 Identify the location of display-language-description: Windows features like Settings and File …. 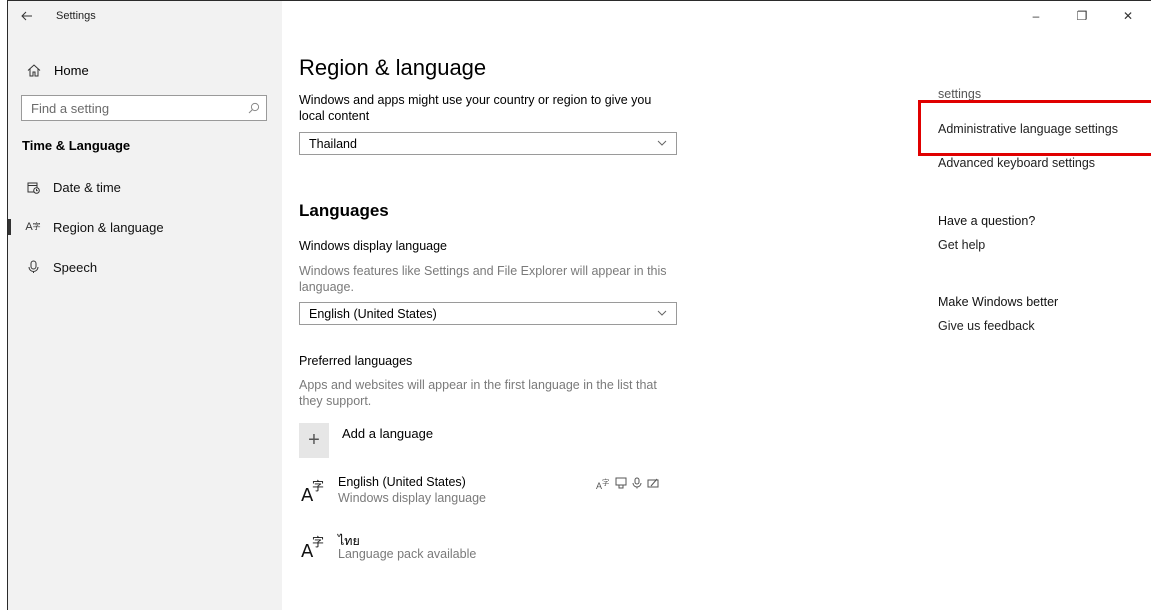
(483, 279).